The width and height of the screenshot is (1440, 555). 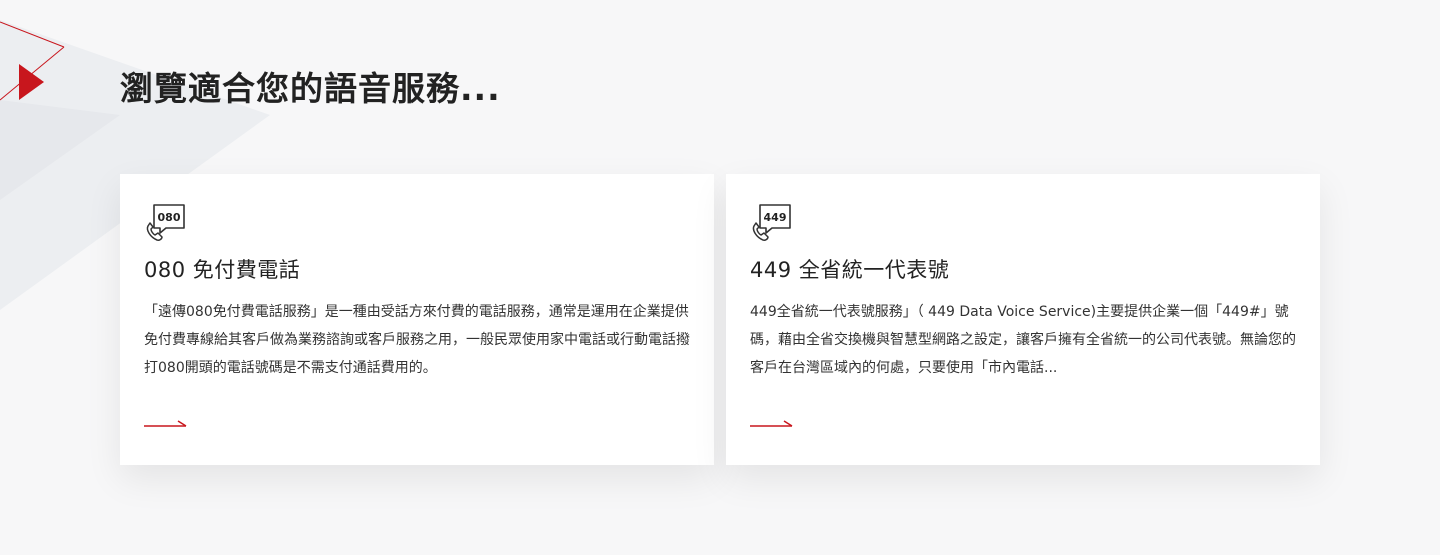 What do you see at coordinates (169, 217) in the screenshot?
I see `svg-text: 080` at bounding box center [169, 217].